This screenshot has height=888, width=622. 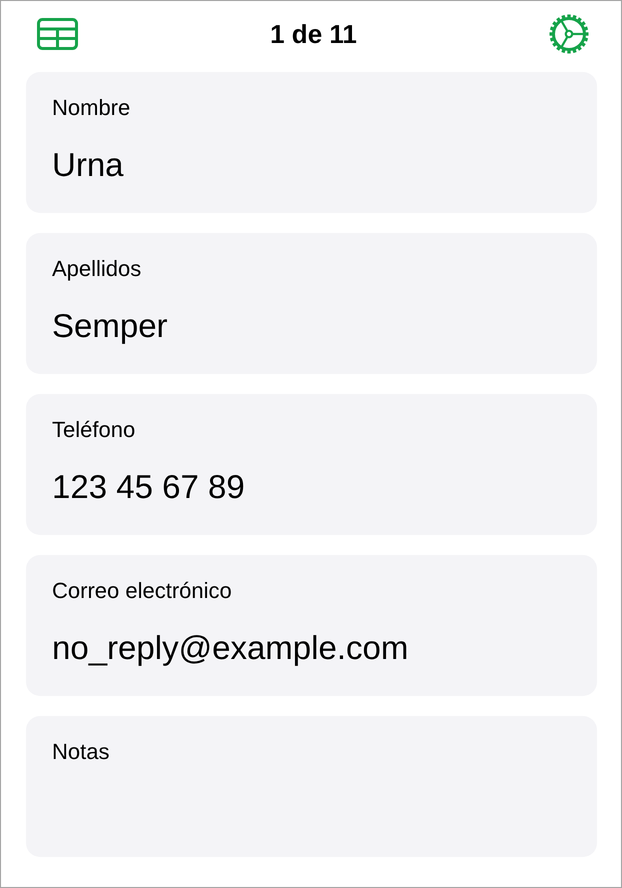 I want to click on form-field: Apellidos Semper, so click(x=311, y=303).